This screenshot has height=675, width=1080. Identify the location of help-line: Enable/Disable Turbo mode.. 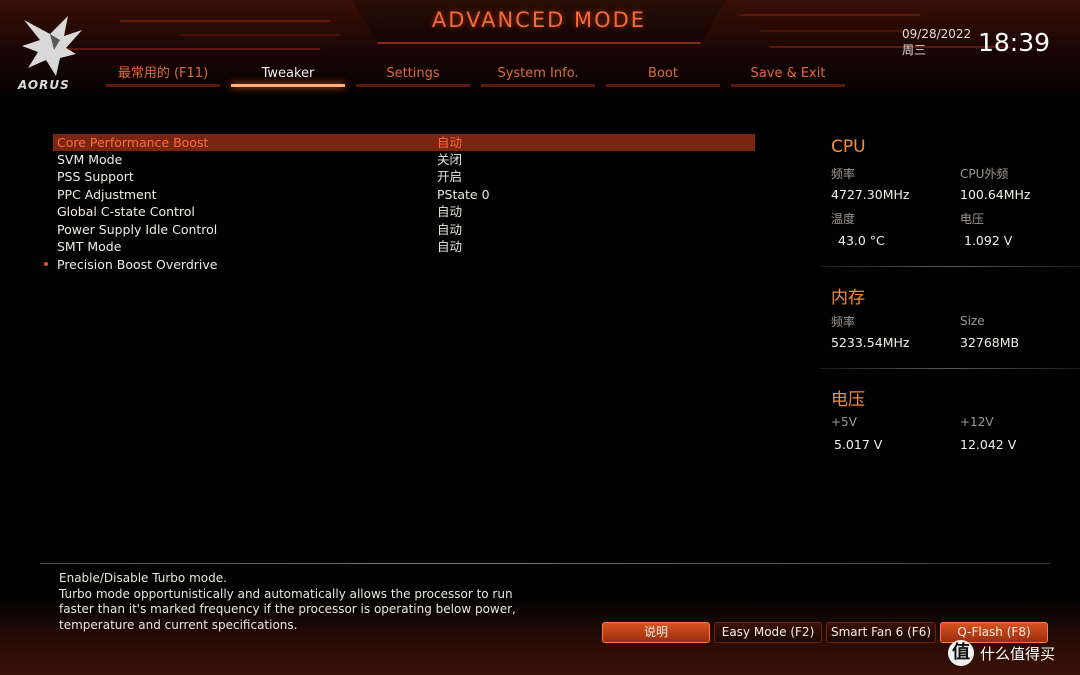
(143, 578).